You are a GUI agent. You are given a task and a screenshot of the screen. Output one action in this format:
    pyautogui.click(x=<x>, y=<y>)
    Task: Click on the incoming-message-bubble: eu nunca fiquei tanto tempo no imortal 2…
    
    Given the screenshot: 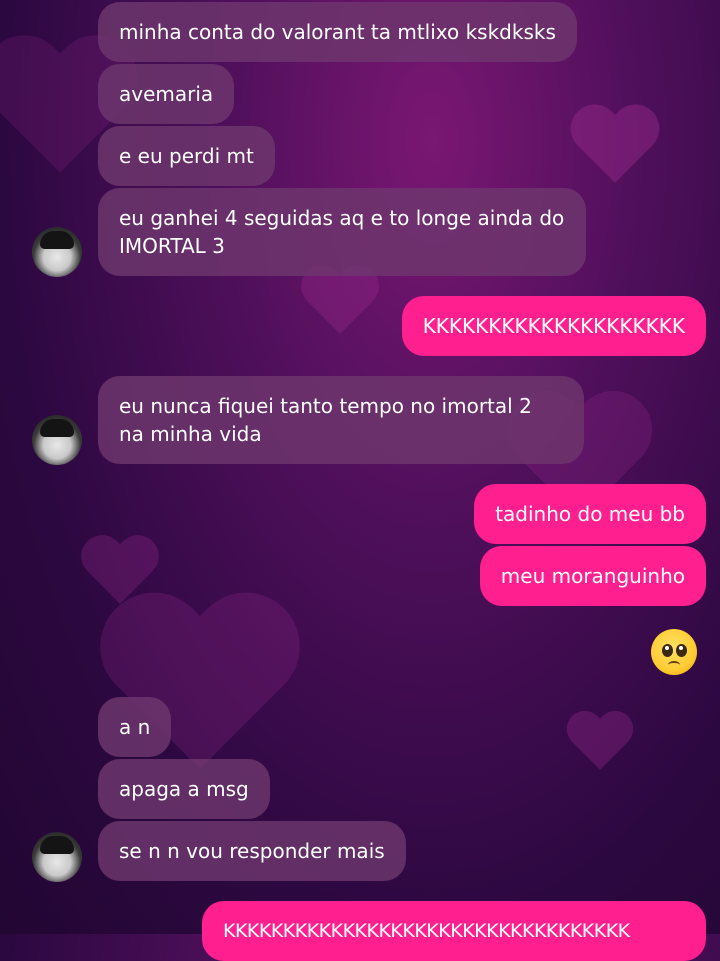 What is the action you would take?
    pyautogui.click(x=341, y=420)
    